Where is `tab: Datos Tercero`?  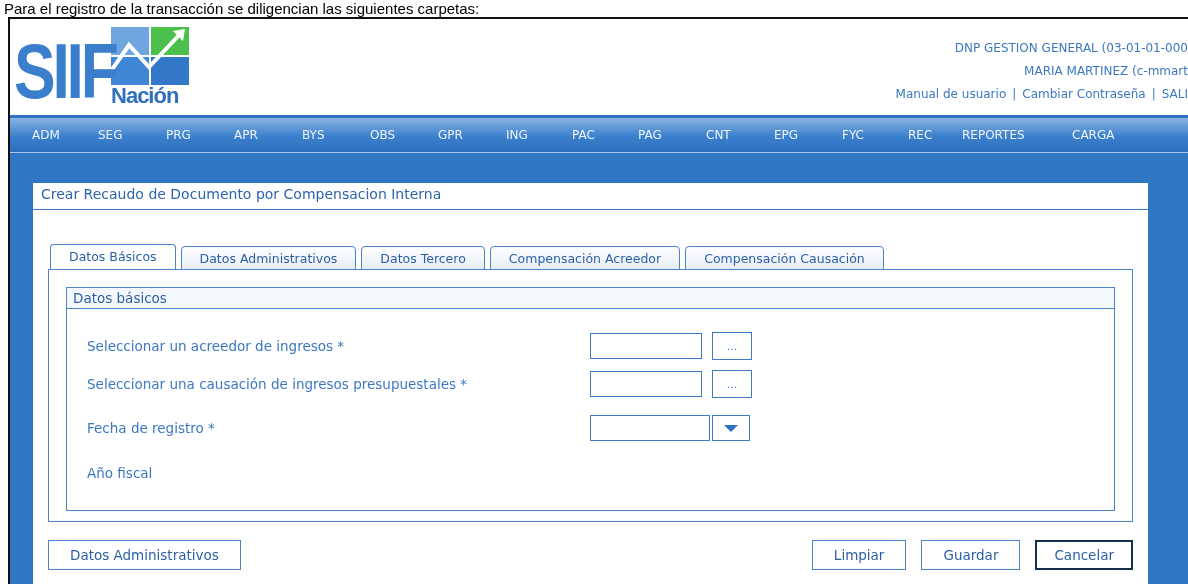 tab: Datos Tercero is located at coordinates (423, 258).